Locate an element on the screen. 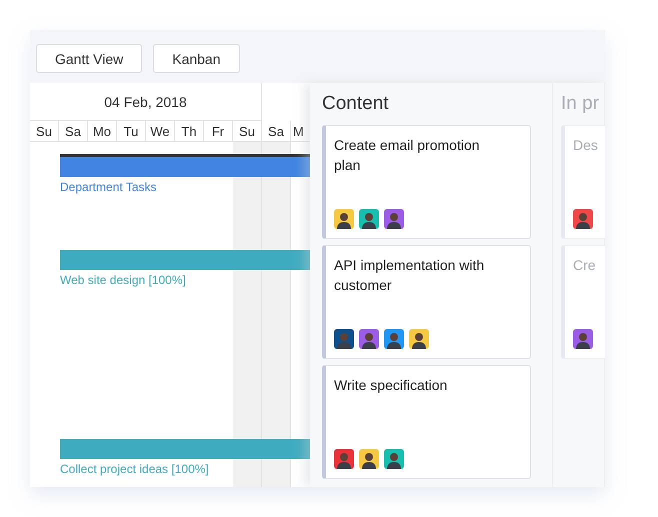  card-title: Write specification is located at coordinates (391, 385).